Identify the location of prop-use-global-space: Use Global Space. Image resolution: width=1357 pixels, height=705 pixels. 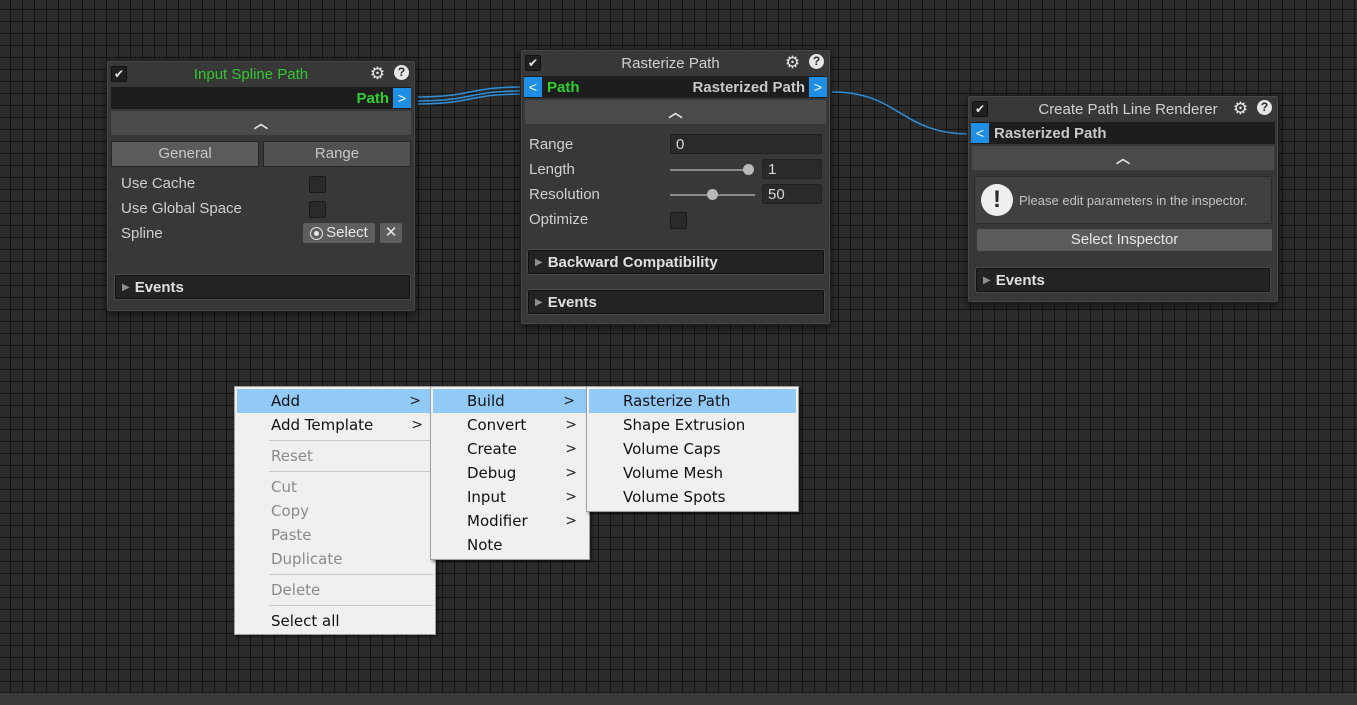
(261, 208).